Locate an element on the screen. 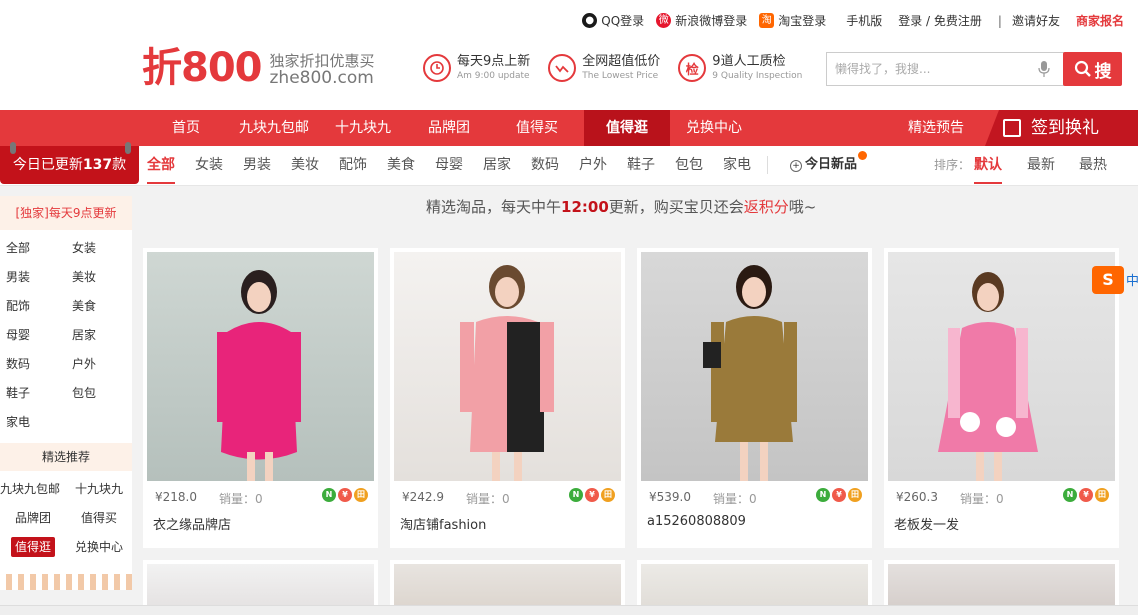 The height and width of the screenshot is (615, 1138). sidebar-item-nineteen-nine: 十九块九 is located at coordinates (99, 489).